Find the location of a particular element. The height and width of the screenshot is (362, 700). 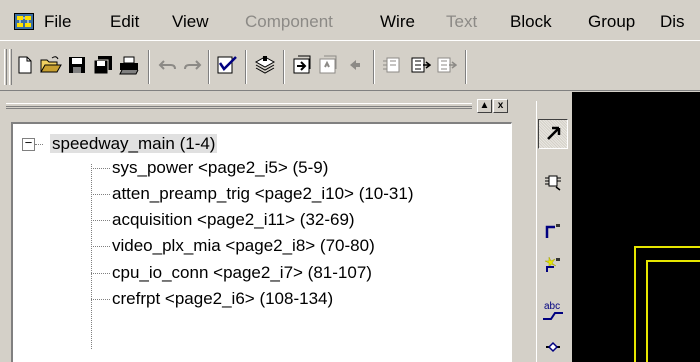

menu-view: View is located at coordinates (190, 22).